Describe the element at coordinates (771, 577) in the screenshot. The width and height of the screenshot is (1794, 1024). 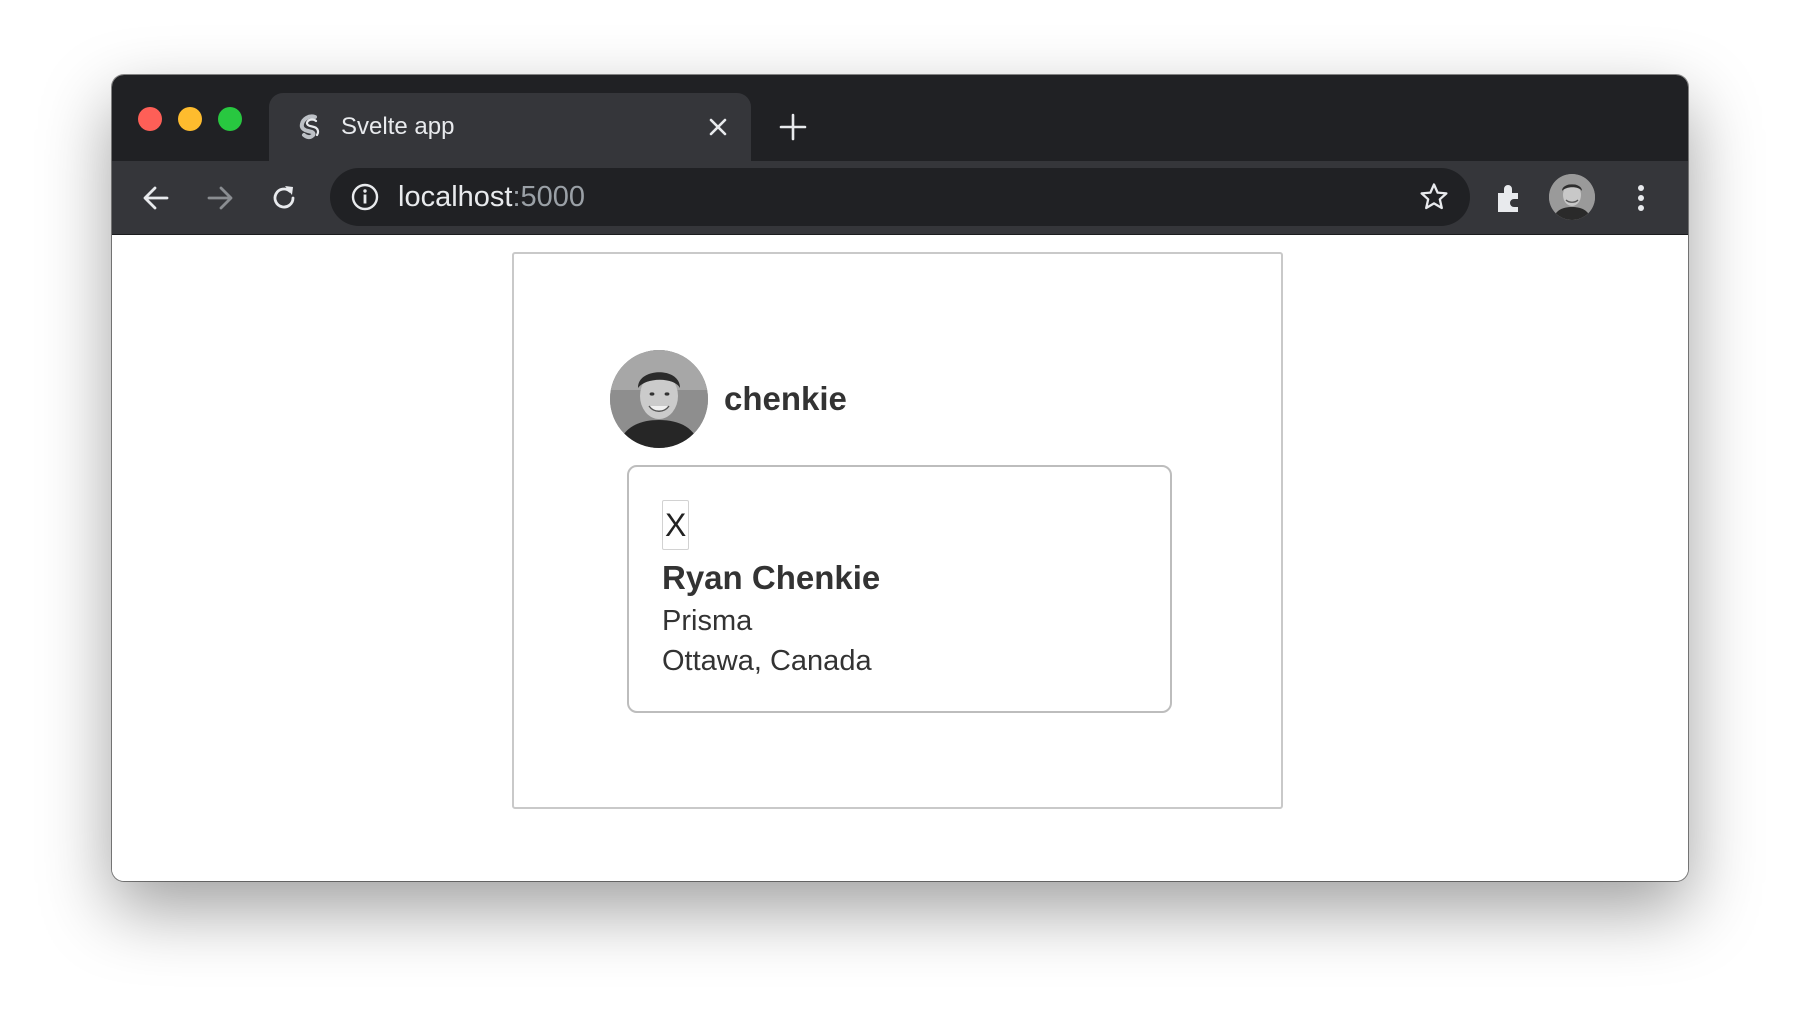
I see `full-name: Ryan Chenkie` at that location.